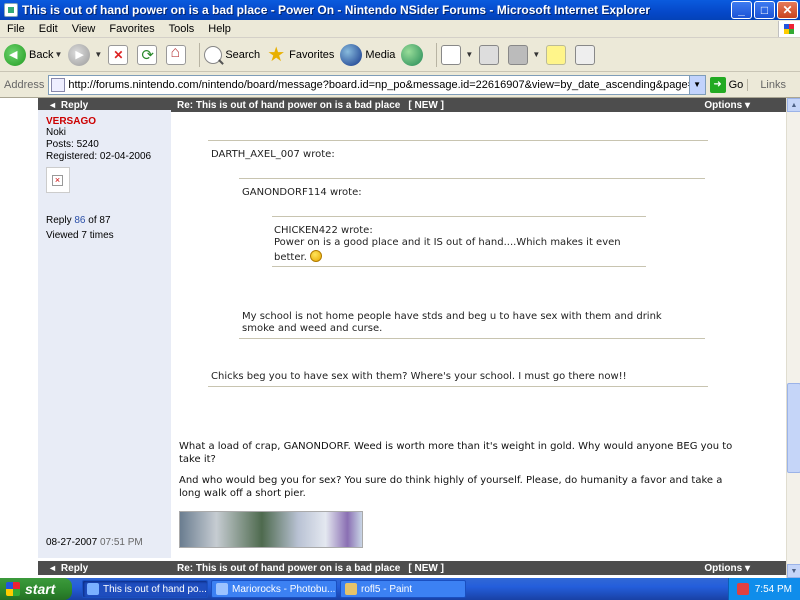 Image resolution: width=800 pixels, height=600 pixels. Describe the element at coordinates (16, 29) in the screenshot. I see `menu-file: File` at that location.